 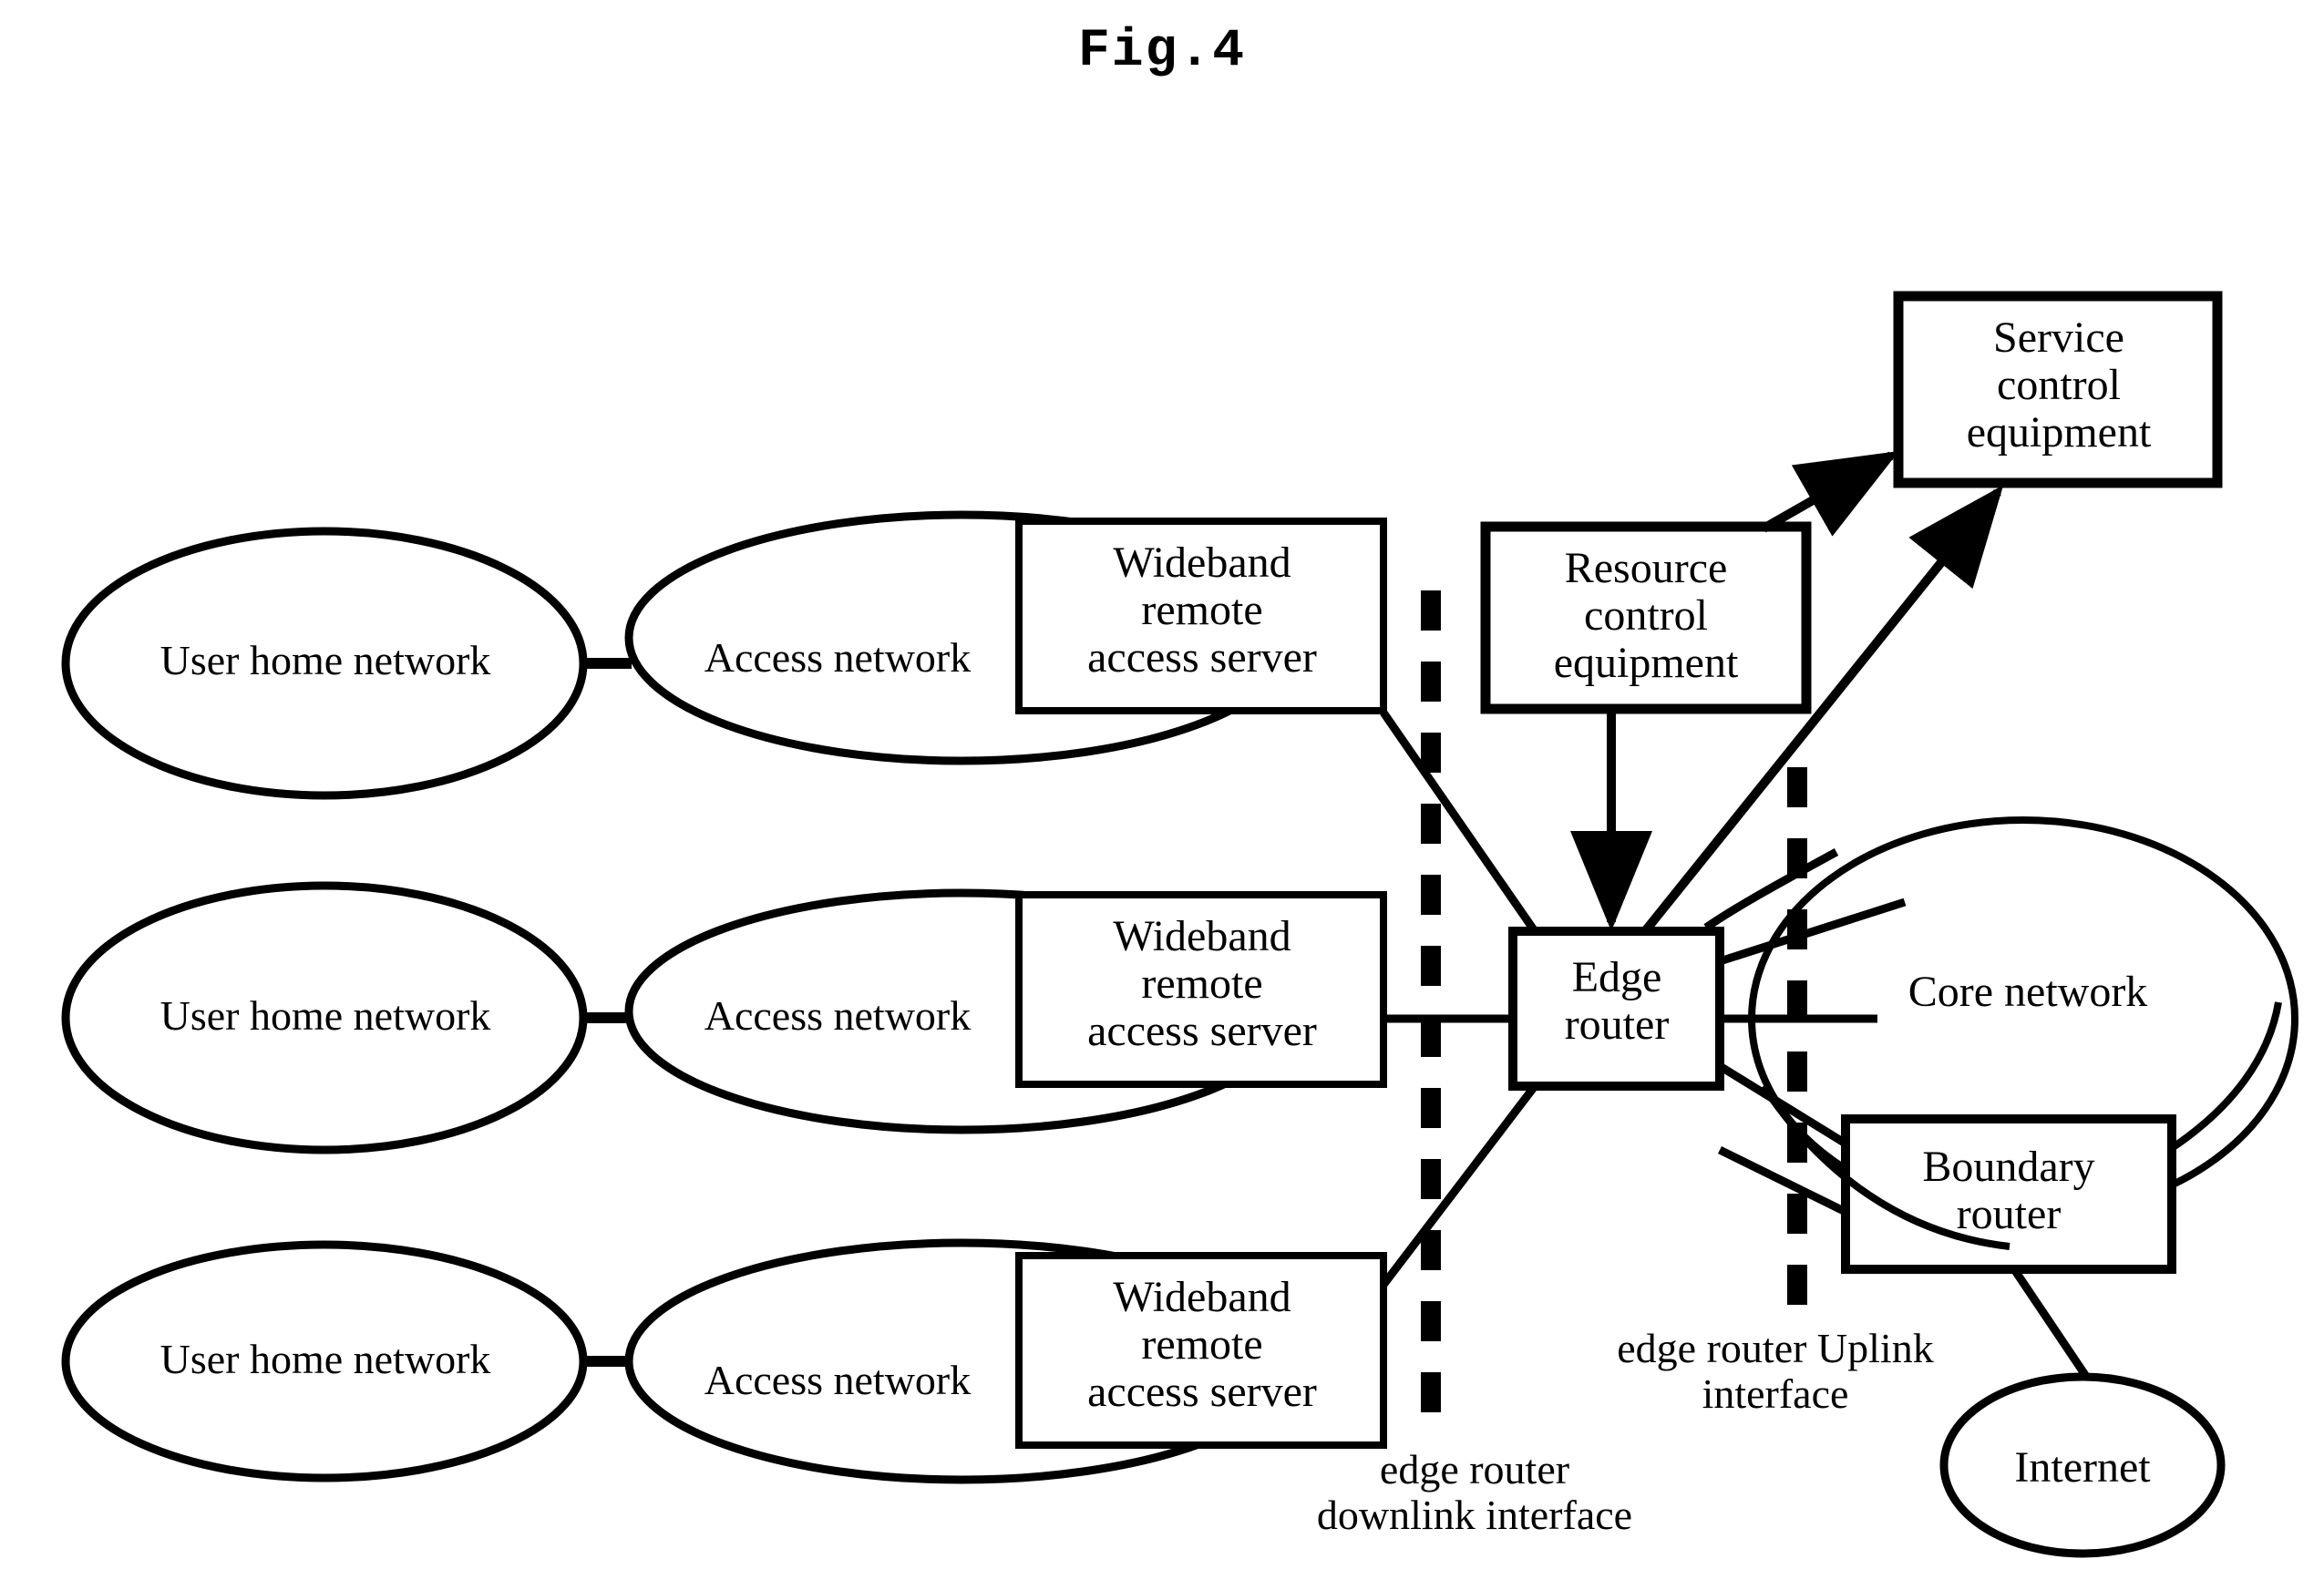 What do you see at coordinates (2082, 1467) in the screenshot?
I see `label-internet: Internet` at bounding box center [2082, 1467].